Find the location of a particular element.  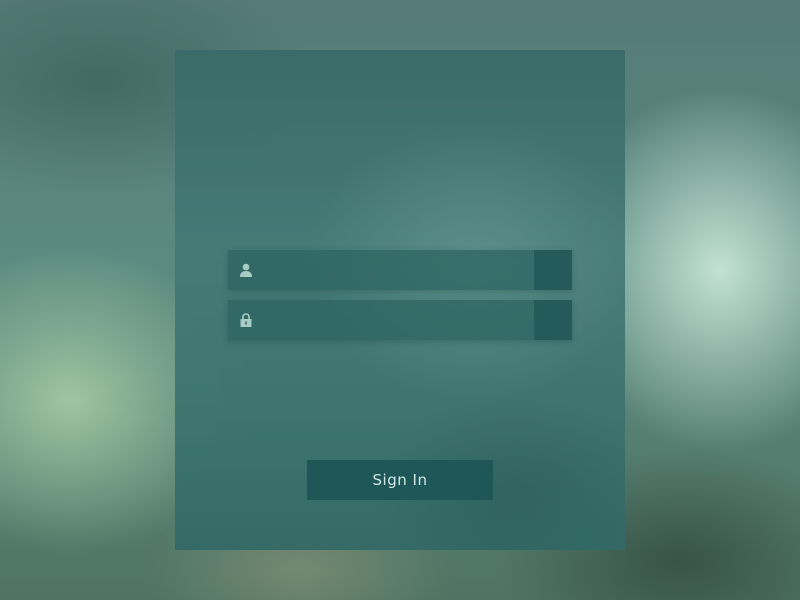

username-field is located at coordinates (400, 270).